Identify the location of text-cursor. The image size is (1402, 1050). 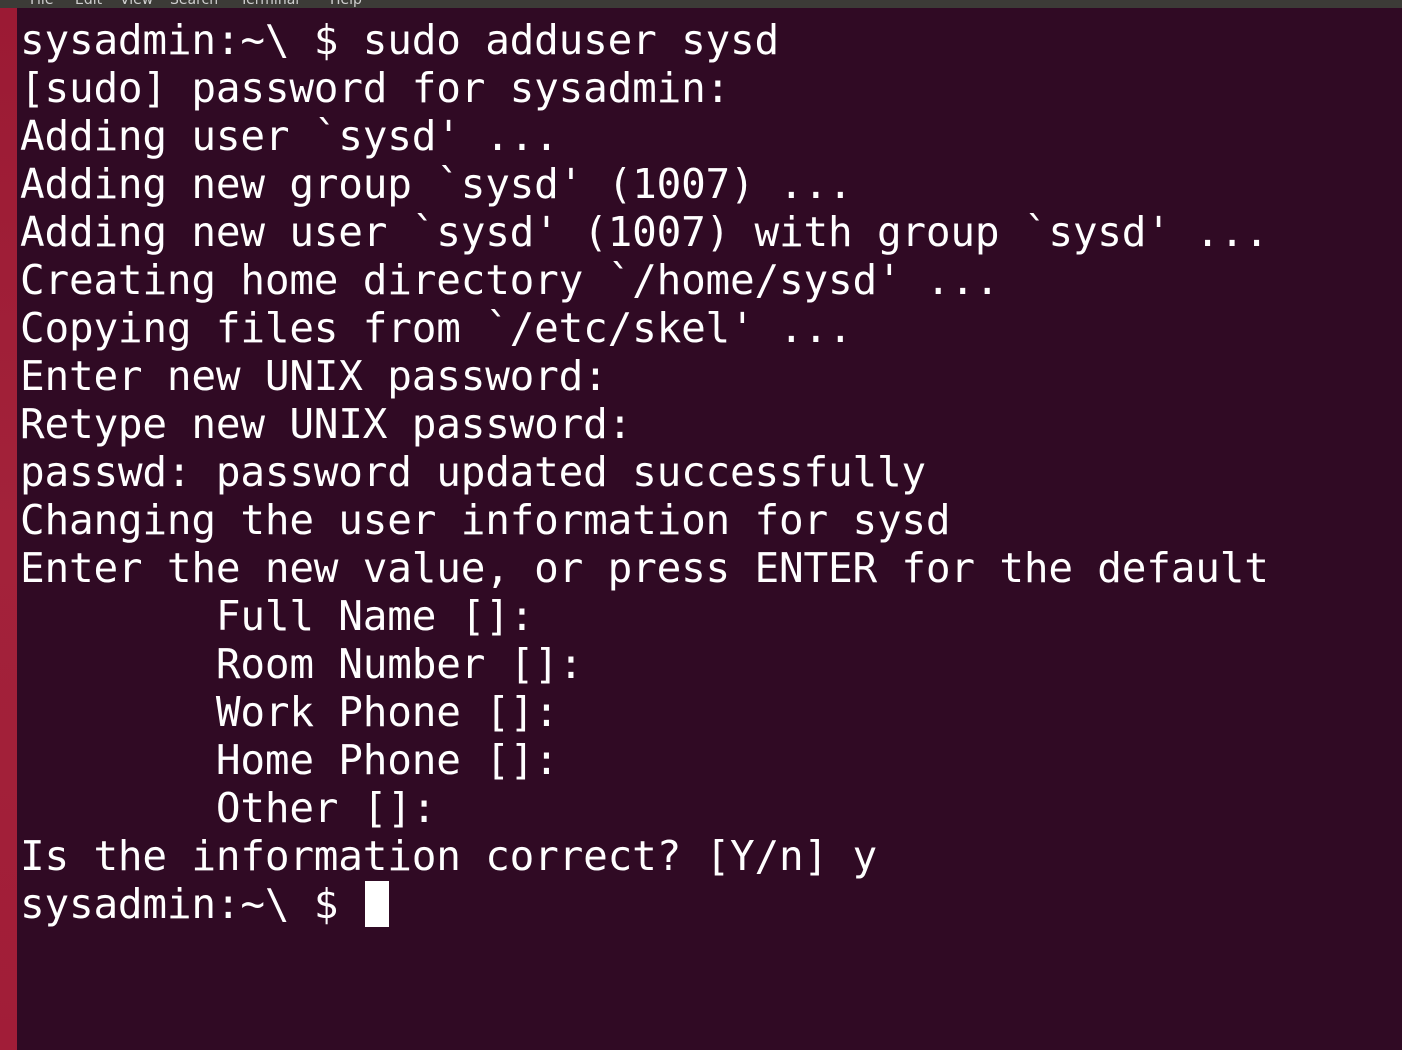
(376, 904).